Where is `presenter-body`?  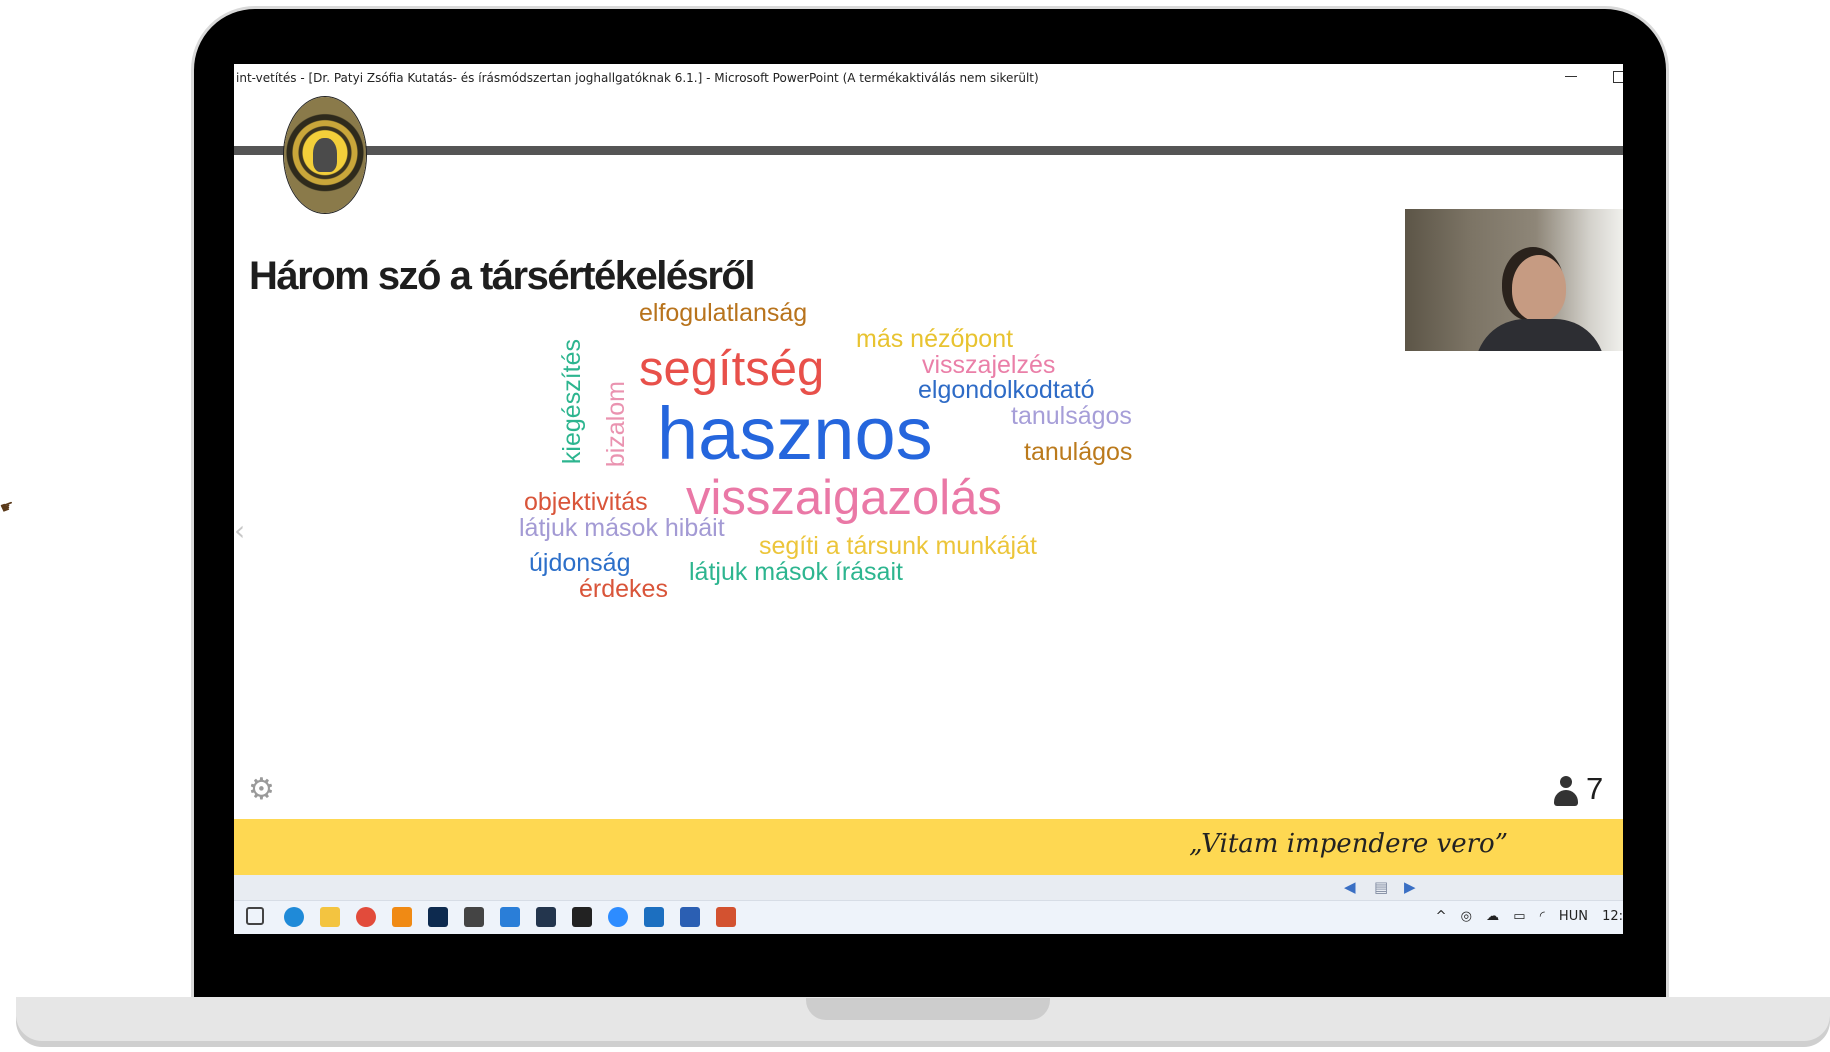
presenter-body is located at coordinates (1540, 335).